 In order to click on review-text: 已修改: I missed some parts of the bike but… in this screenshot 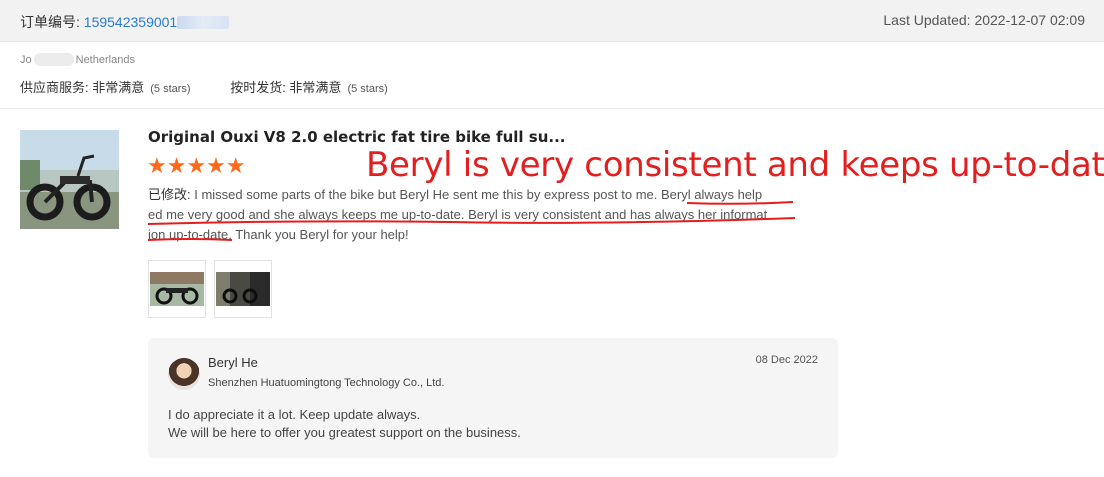, I will do `click(478, 215)`.